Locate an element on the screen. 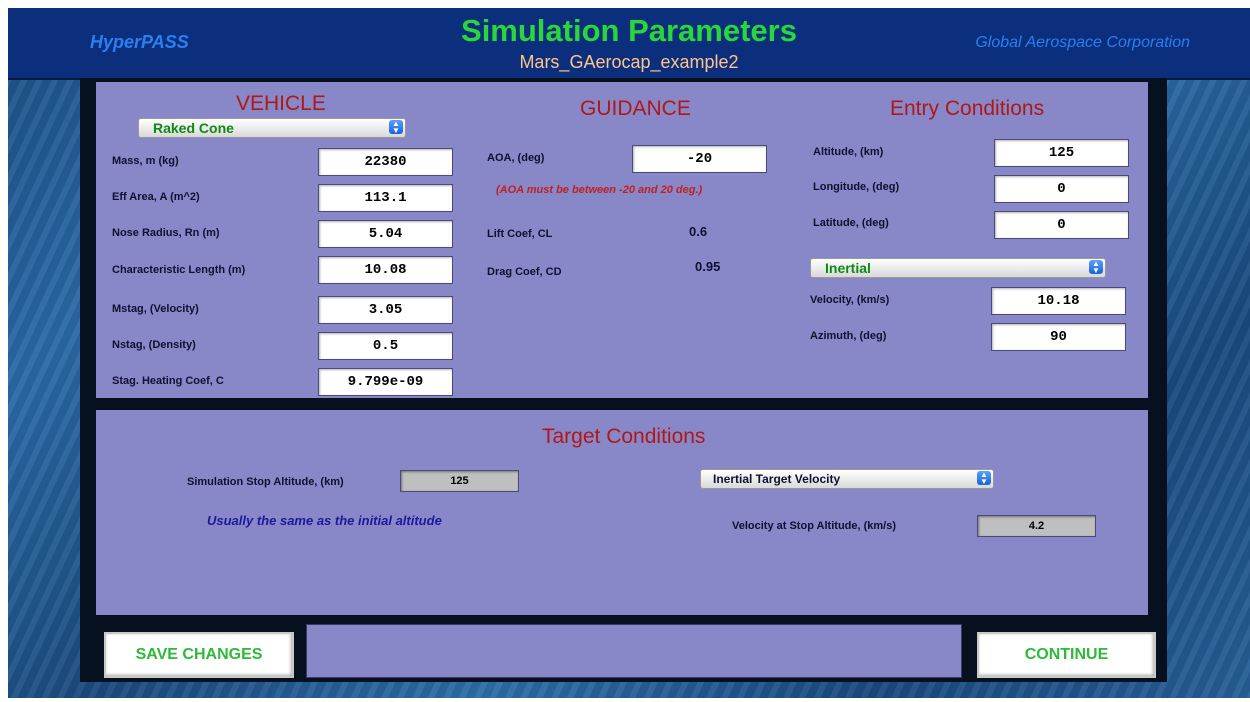  azimuth-label: Azimuth, (deg) is located at coordinates (848, 336).